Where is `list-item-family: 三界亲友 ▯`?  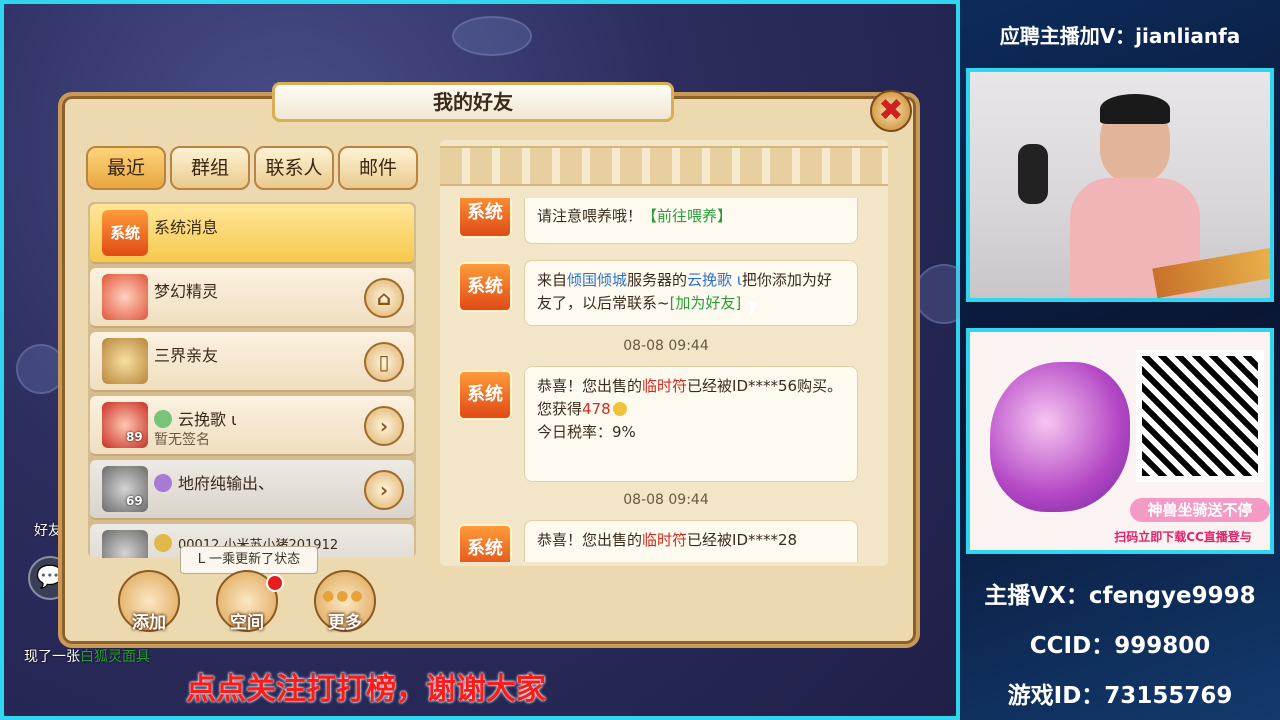
list-item-family: 三界亲友 ▯ is located at coordinates (252, 362).